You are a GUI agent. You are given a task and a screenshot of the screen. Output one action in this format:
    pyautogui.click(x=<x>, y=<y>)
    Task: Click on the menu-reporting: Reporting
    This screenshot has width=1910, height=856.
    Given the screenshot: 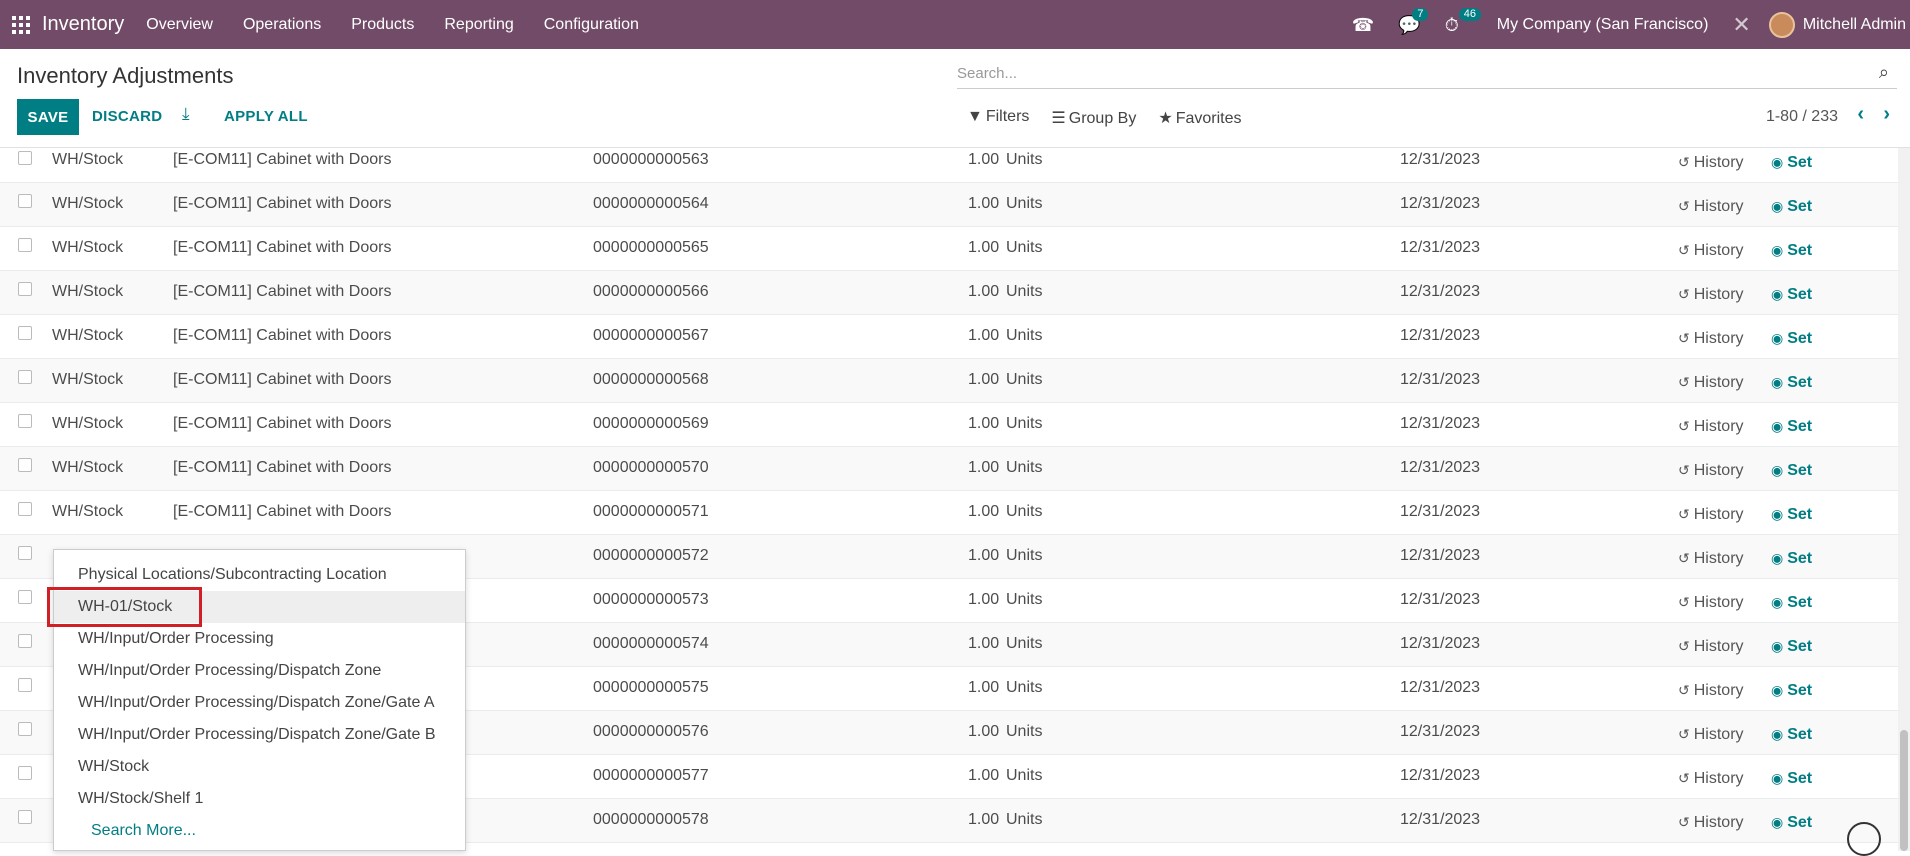 What is the action you would take?
    pyautogui.click(x=478, y=25)
    